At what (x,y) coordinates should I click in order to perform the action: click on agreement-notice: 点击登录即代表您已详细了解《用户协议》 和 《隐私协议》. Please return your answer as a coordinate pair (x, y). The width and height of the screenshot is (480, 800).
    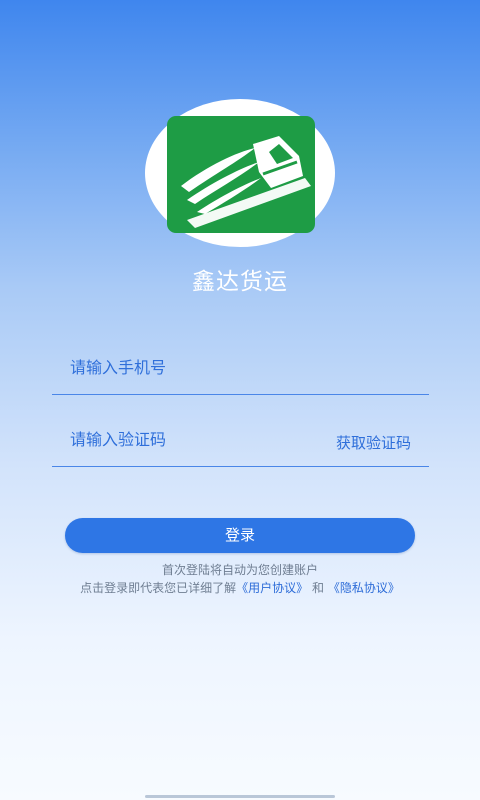
    Looking at the image, I should click on (240, 587).